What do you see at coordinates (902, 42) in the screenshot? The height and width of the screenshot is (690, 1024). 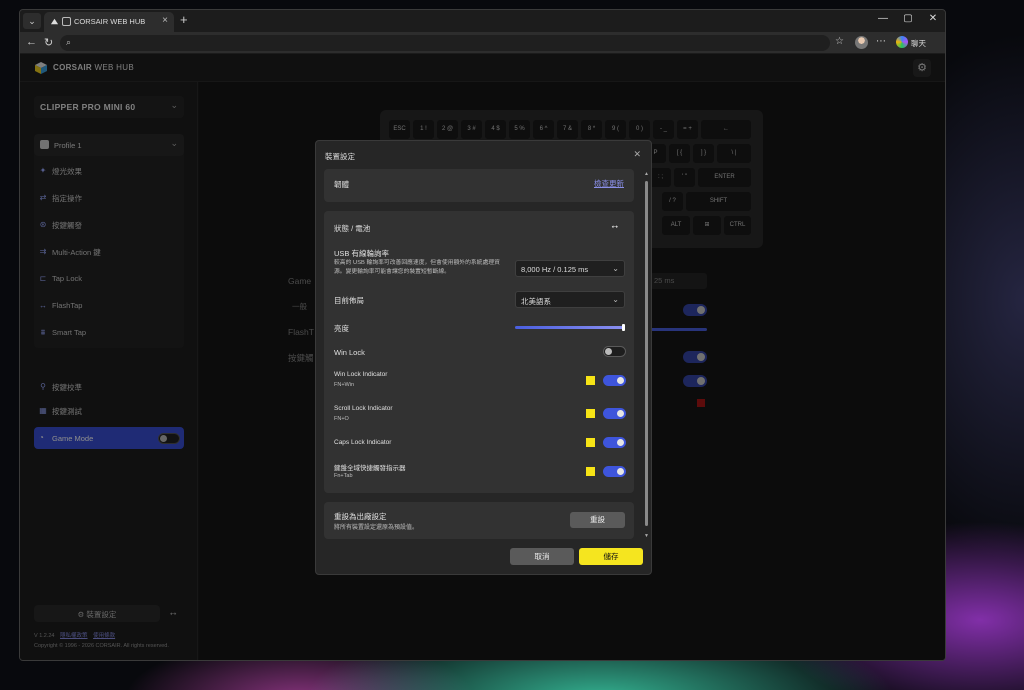 I see `copilot-icon` at bounding box center [902, 42].